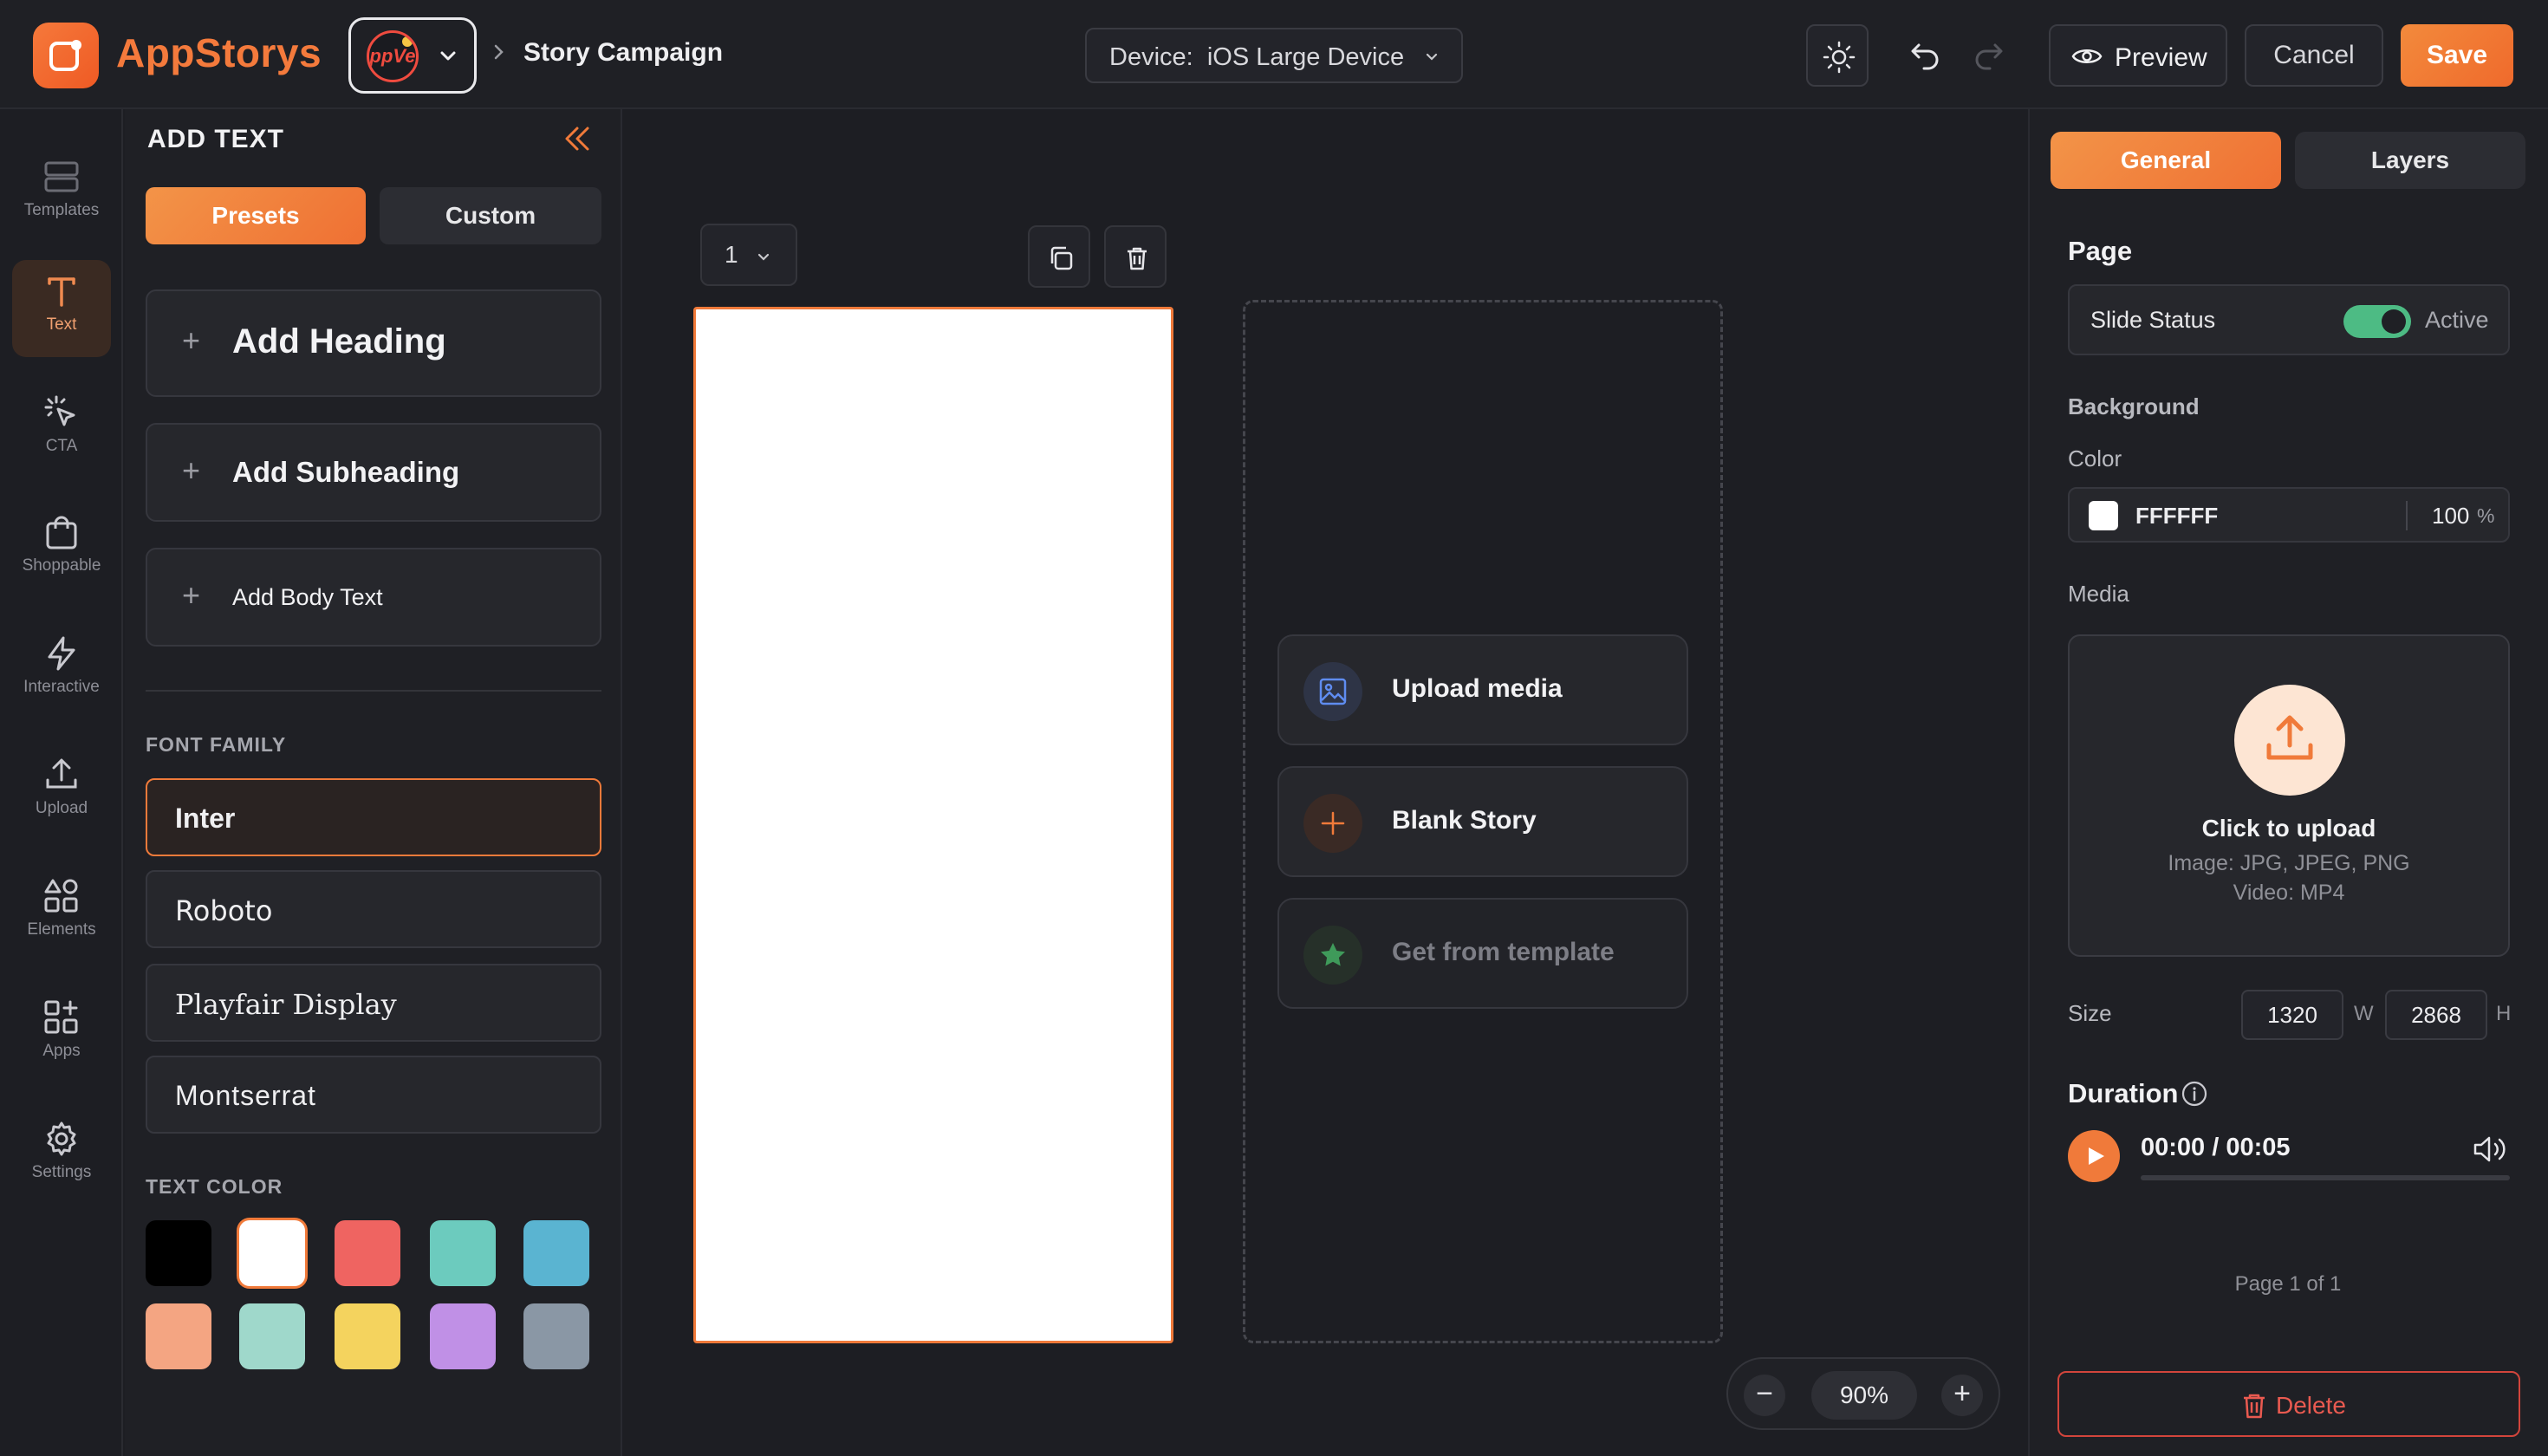 The image size is (2548, 1456). I want to click on font-family-label: FONT FAMILY, so click(216, 744).